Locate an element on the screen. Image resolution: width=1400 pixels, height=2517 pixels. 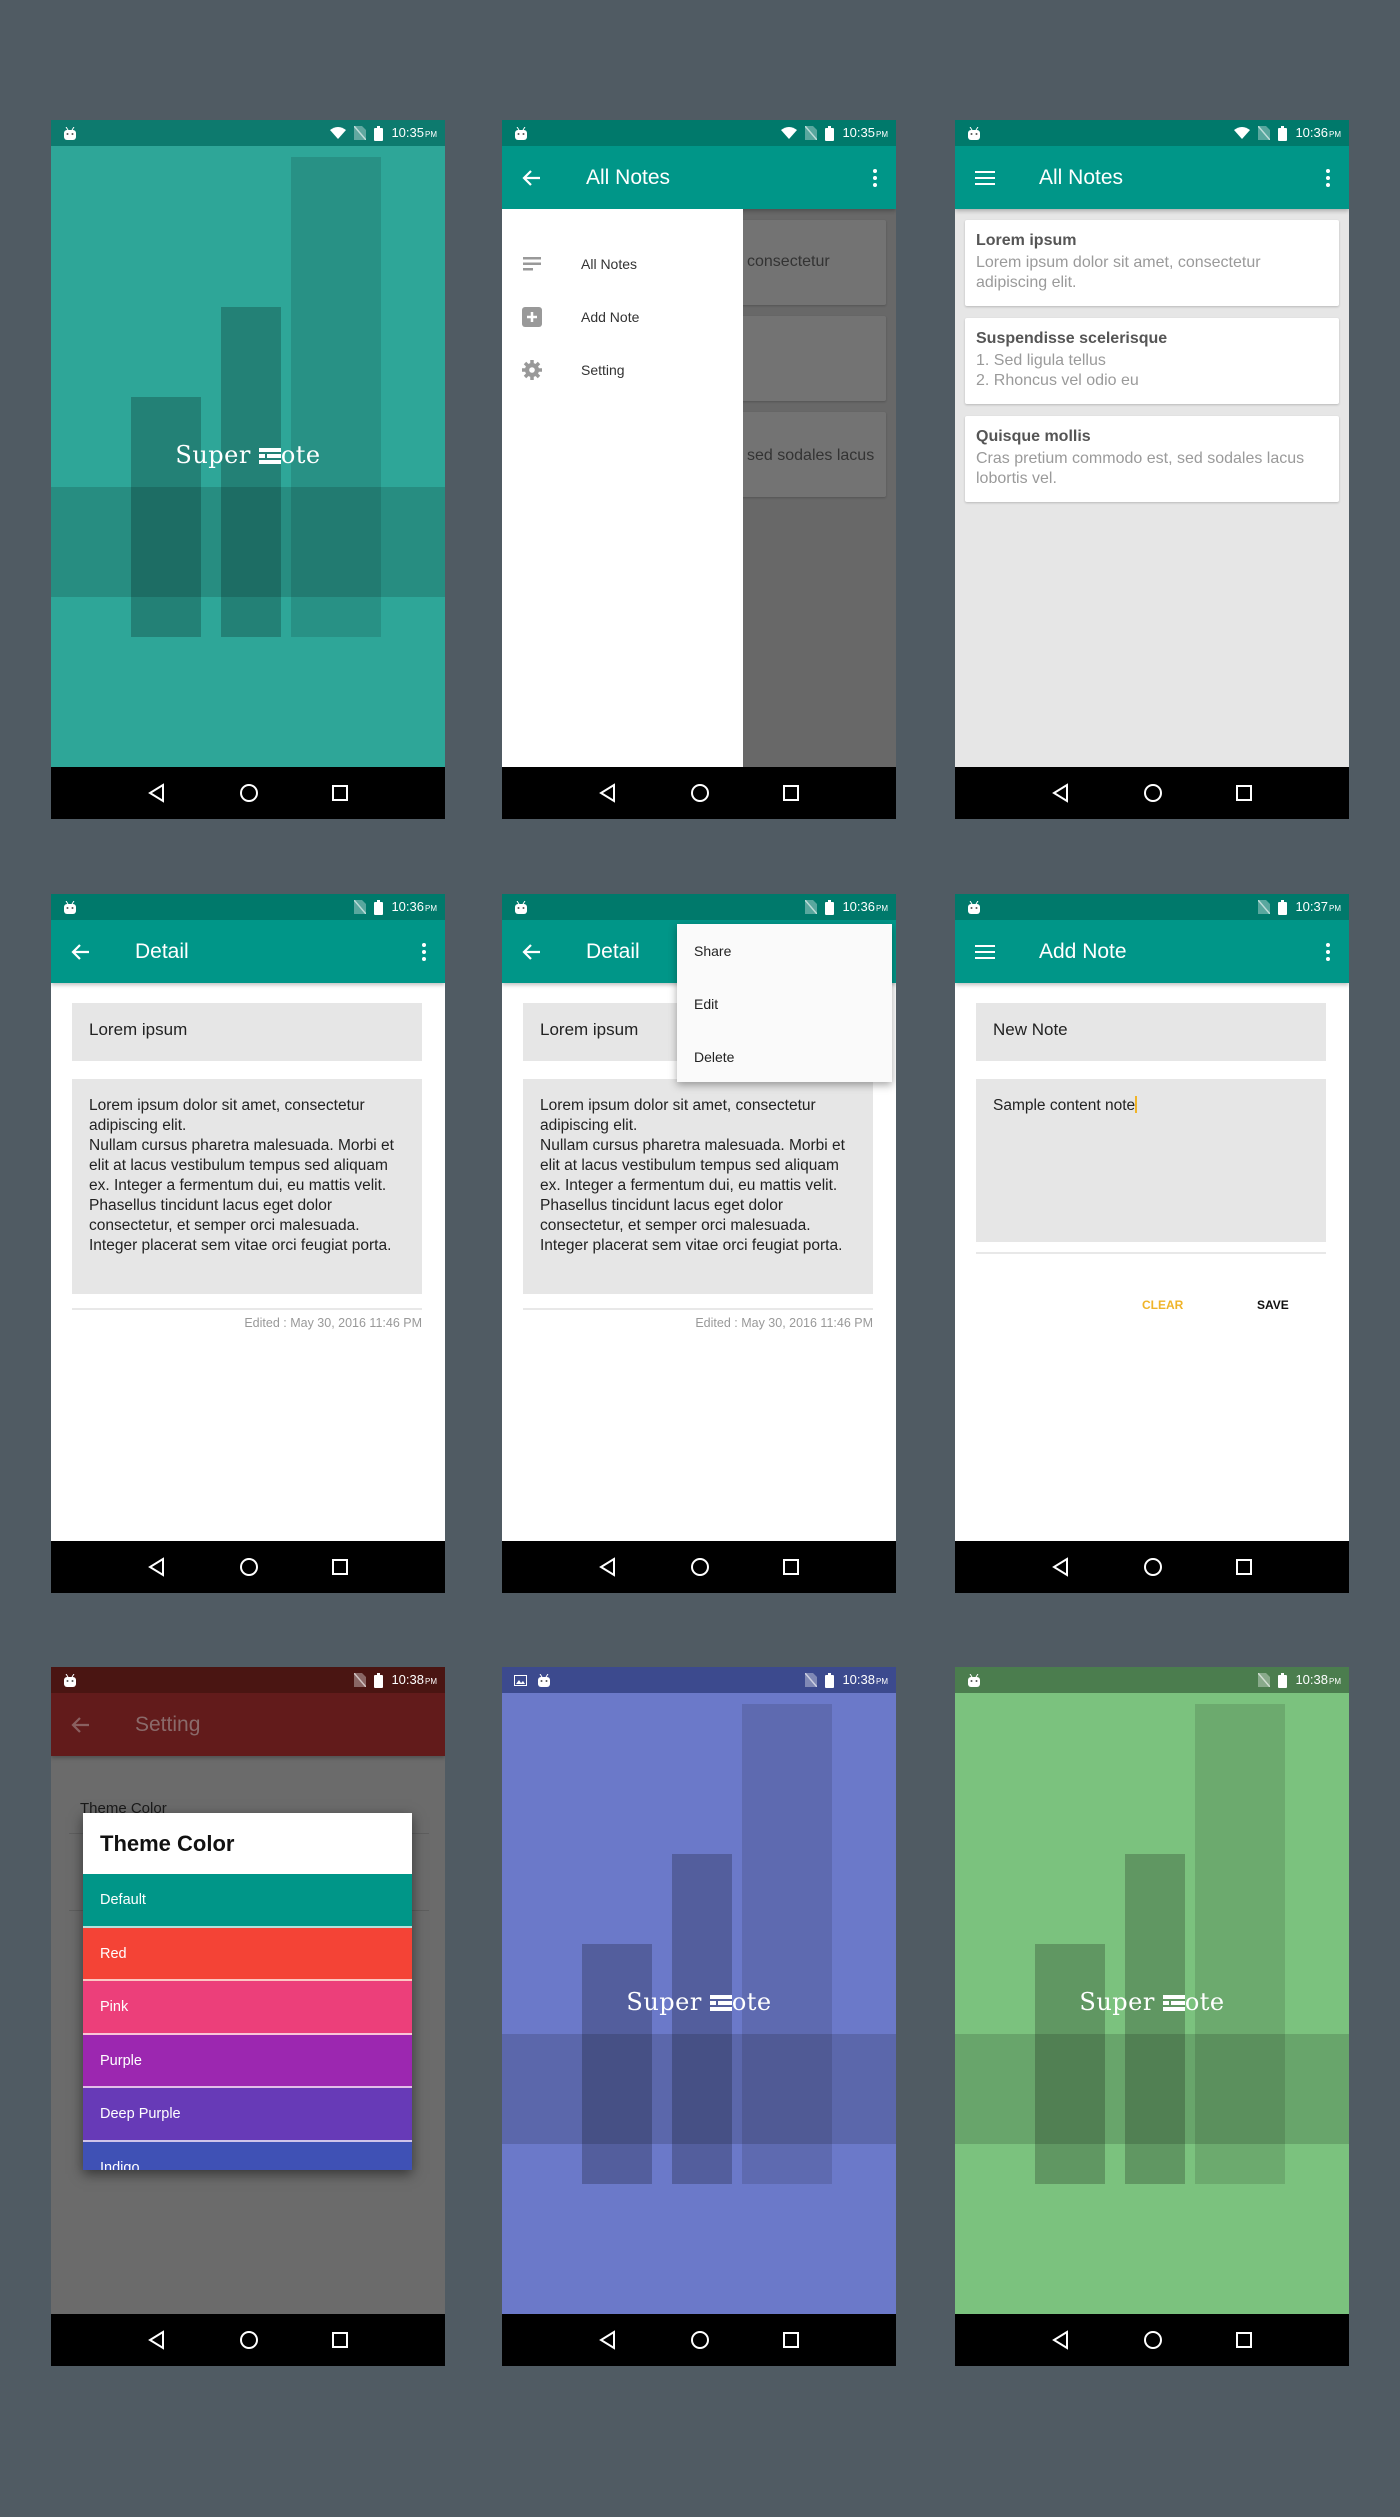
app-bar: Setting is located at coordinates (248, 1724).